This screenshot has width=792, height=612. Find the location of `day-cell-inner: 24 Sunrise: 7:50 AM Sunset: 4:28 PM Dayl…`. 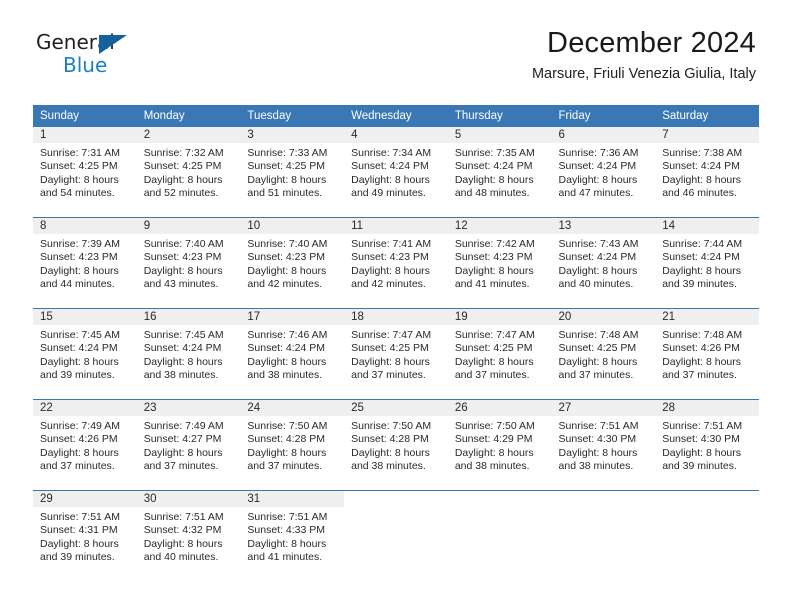

day-cell-inner: 24 Sunrise: 7:50 AM Sunset: 4:28 PM Dayl… is located at coordinates (292, 445).